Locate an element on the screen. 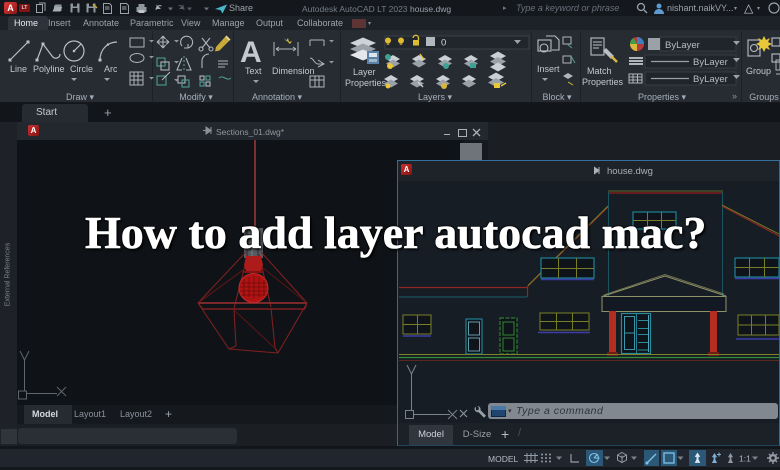 Image resolution: width=780 pixels, height=470 pixels. svg-text: Arc is located at coordinates (110, 69).